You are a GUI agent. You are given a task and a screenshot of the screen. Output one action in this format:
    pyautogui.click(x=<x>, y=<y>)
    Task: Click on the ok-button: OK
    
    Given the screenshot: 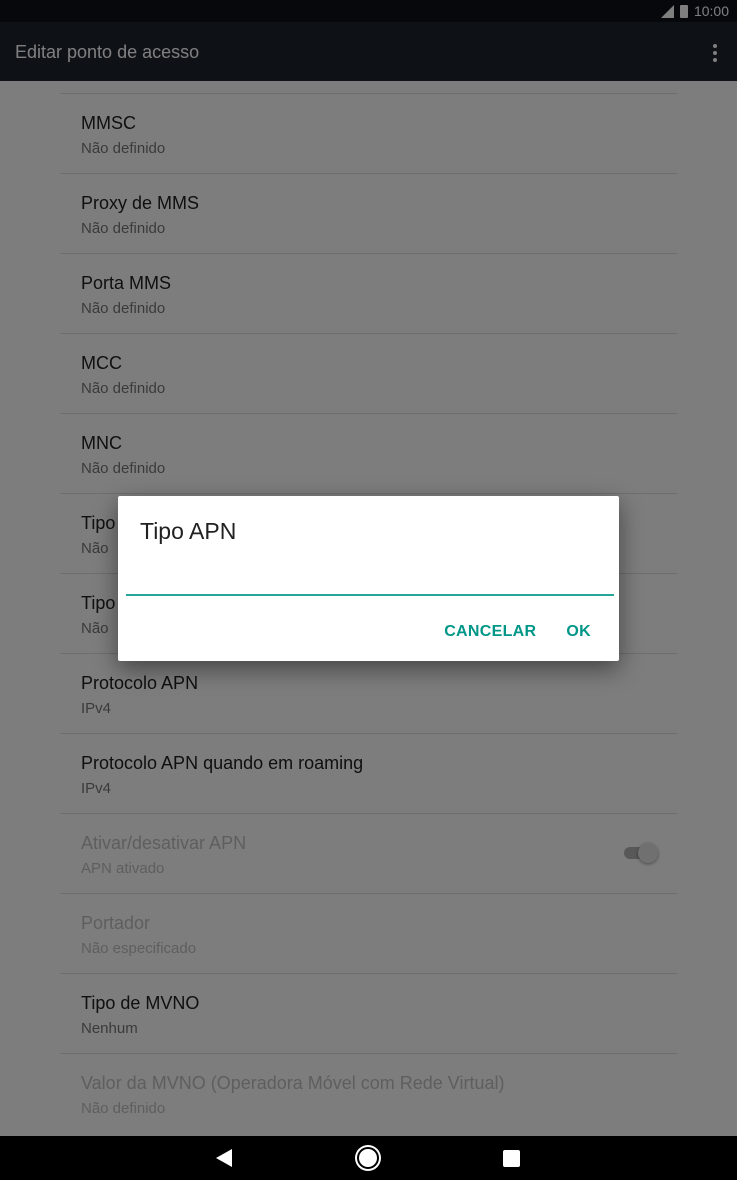 What is the action you would take?
    pyautogui.click(x=578, y=632)
    